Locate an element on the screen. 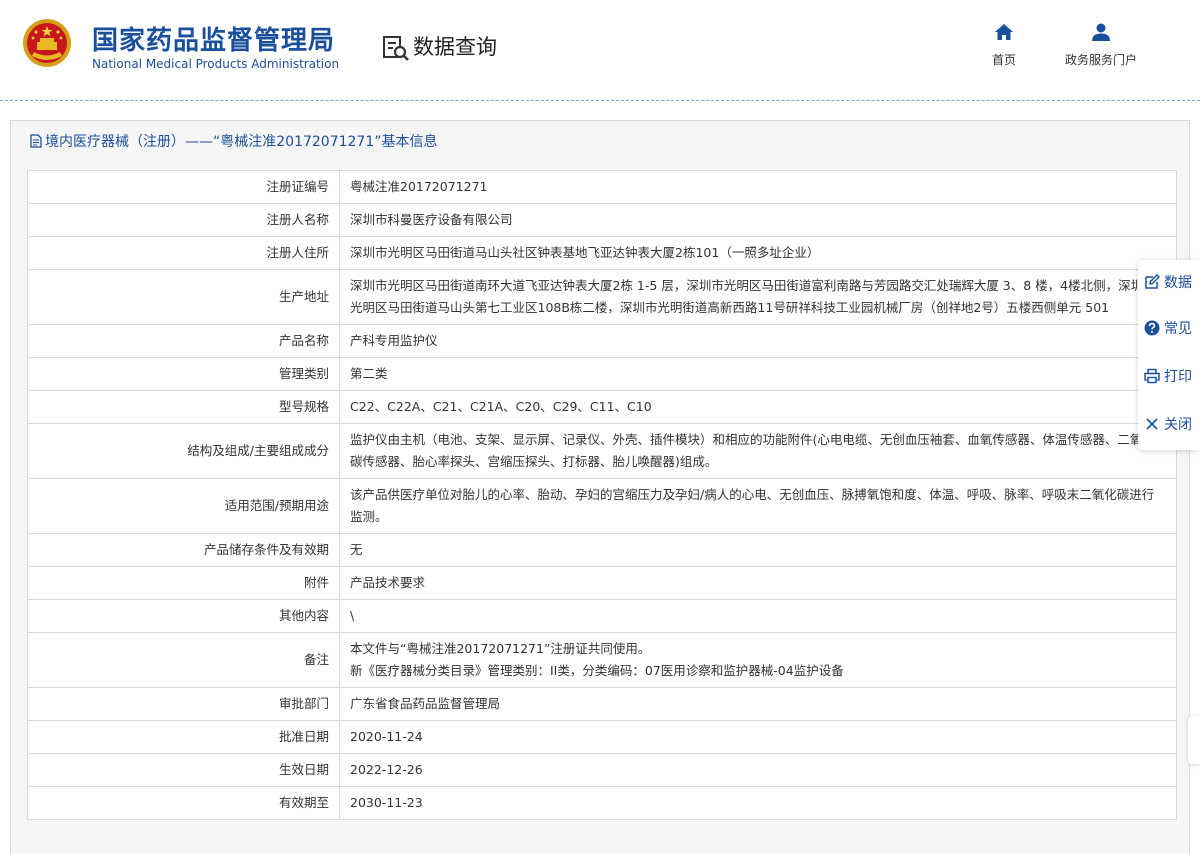 The width and height of the screenshot is (1200, 854). table-row: 有效期至 2030-11-23 is located at coordinates (602, 803).